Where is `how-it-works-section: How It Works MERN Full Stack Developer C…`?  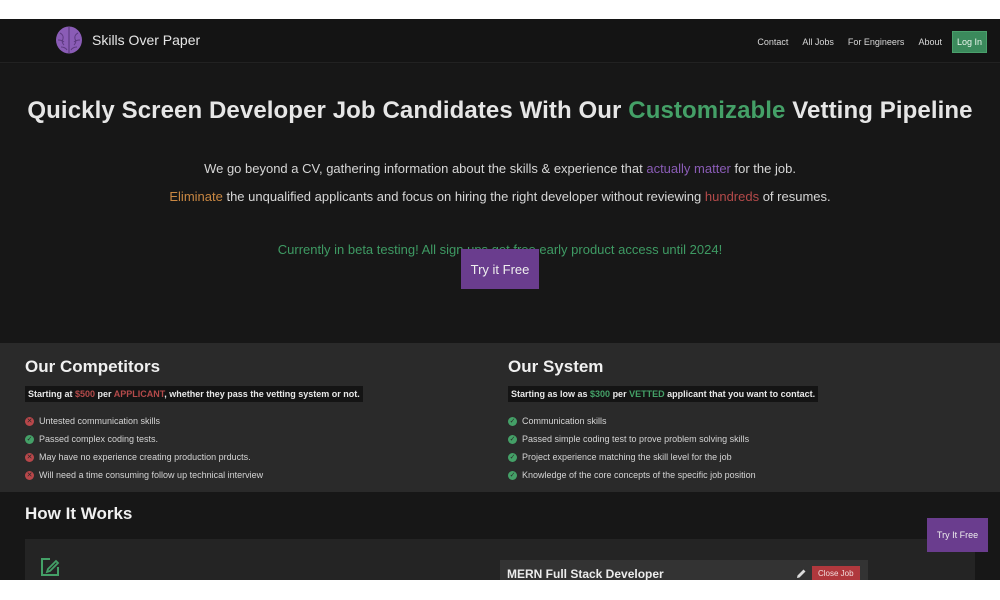
how-it-works-section: How It Works MERN Full Stack Developer C… is located at coordinates (500, 536).